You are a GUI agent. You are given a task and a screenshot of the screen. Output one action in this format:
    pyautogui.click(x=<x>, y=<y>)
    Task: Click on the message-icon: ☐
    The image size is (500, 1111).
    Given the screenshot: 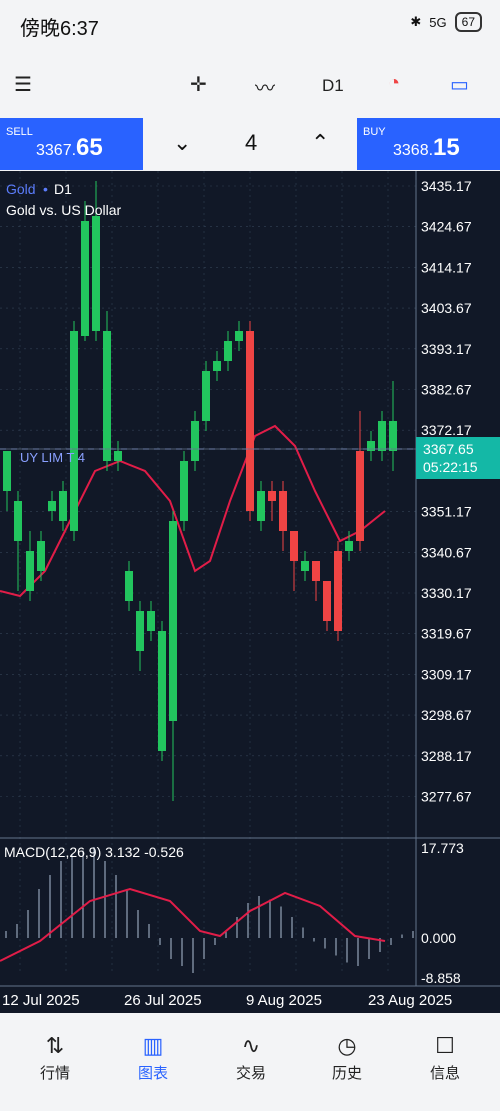 What is the action you would take?
    pyautogui.click(x=445, y=1045)
    